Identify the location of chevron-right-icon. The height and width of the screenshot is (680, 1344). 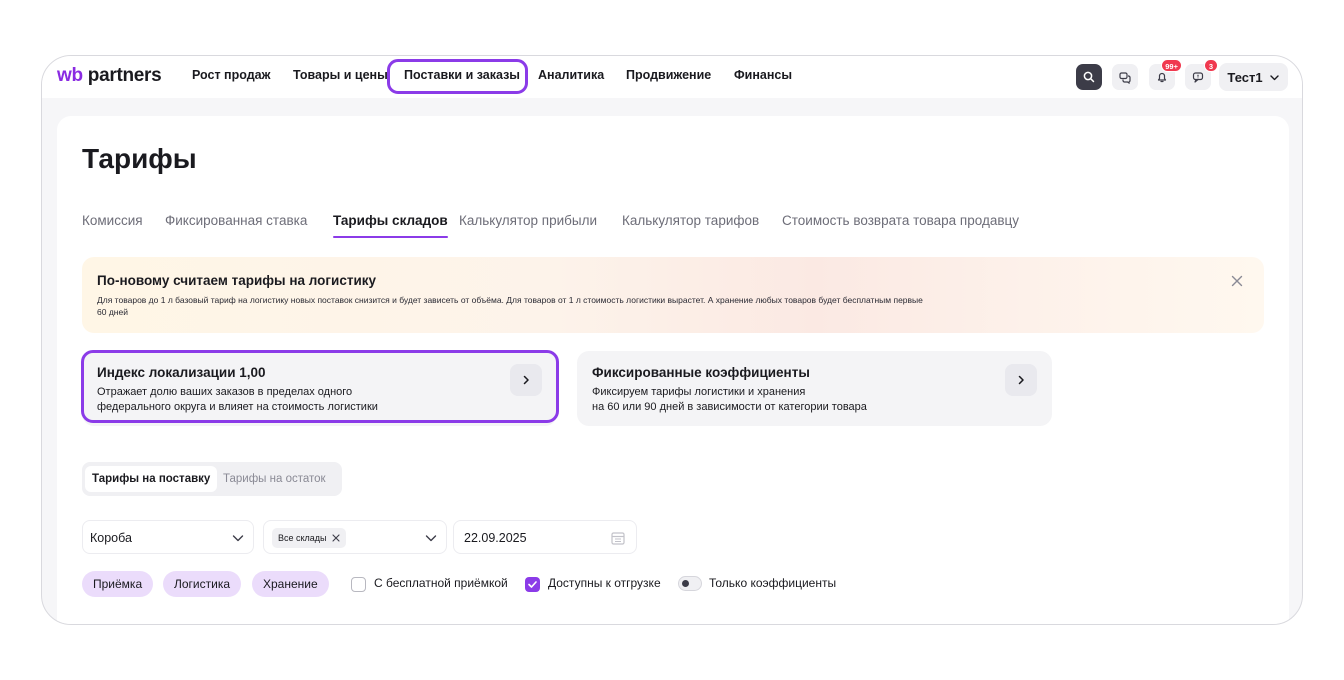
(1021, 380).